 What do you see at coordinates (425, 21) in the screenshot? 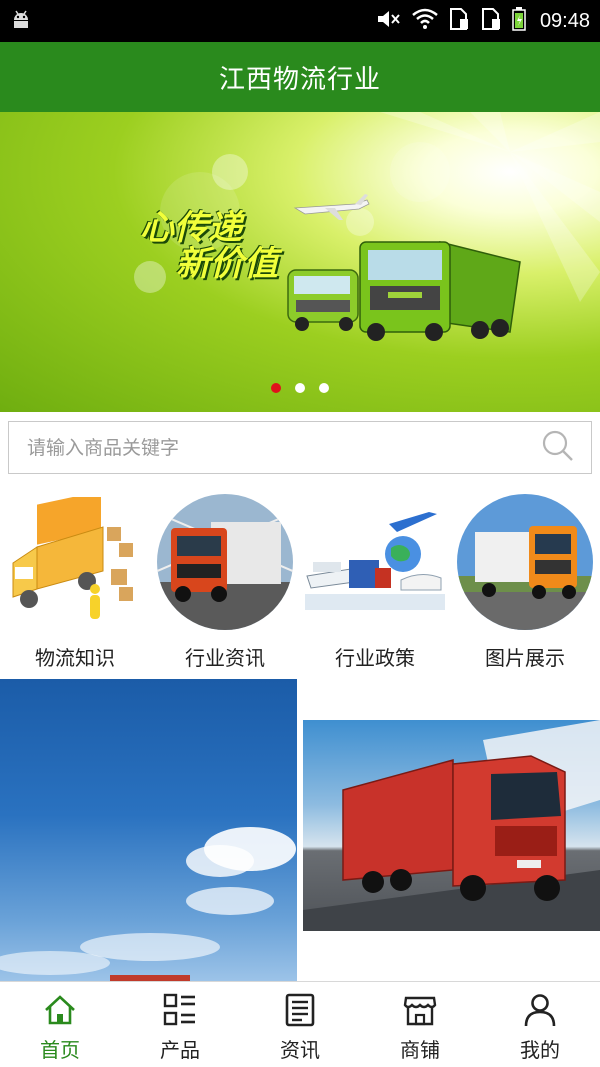
I see `wifi-icon` at bounding box center [425, 21].